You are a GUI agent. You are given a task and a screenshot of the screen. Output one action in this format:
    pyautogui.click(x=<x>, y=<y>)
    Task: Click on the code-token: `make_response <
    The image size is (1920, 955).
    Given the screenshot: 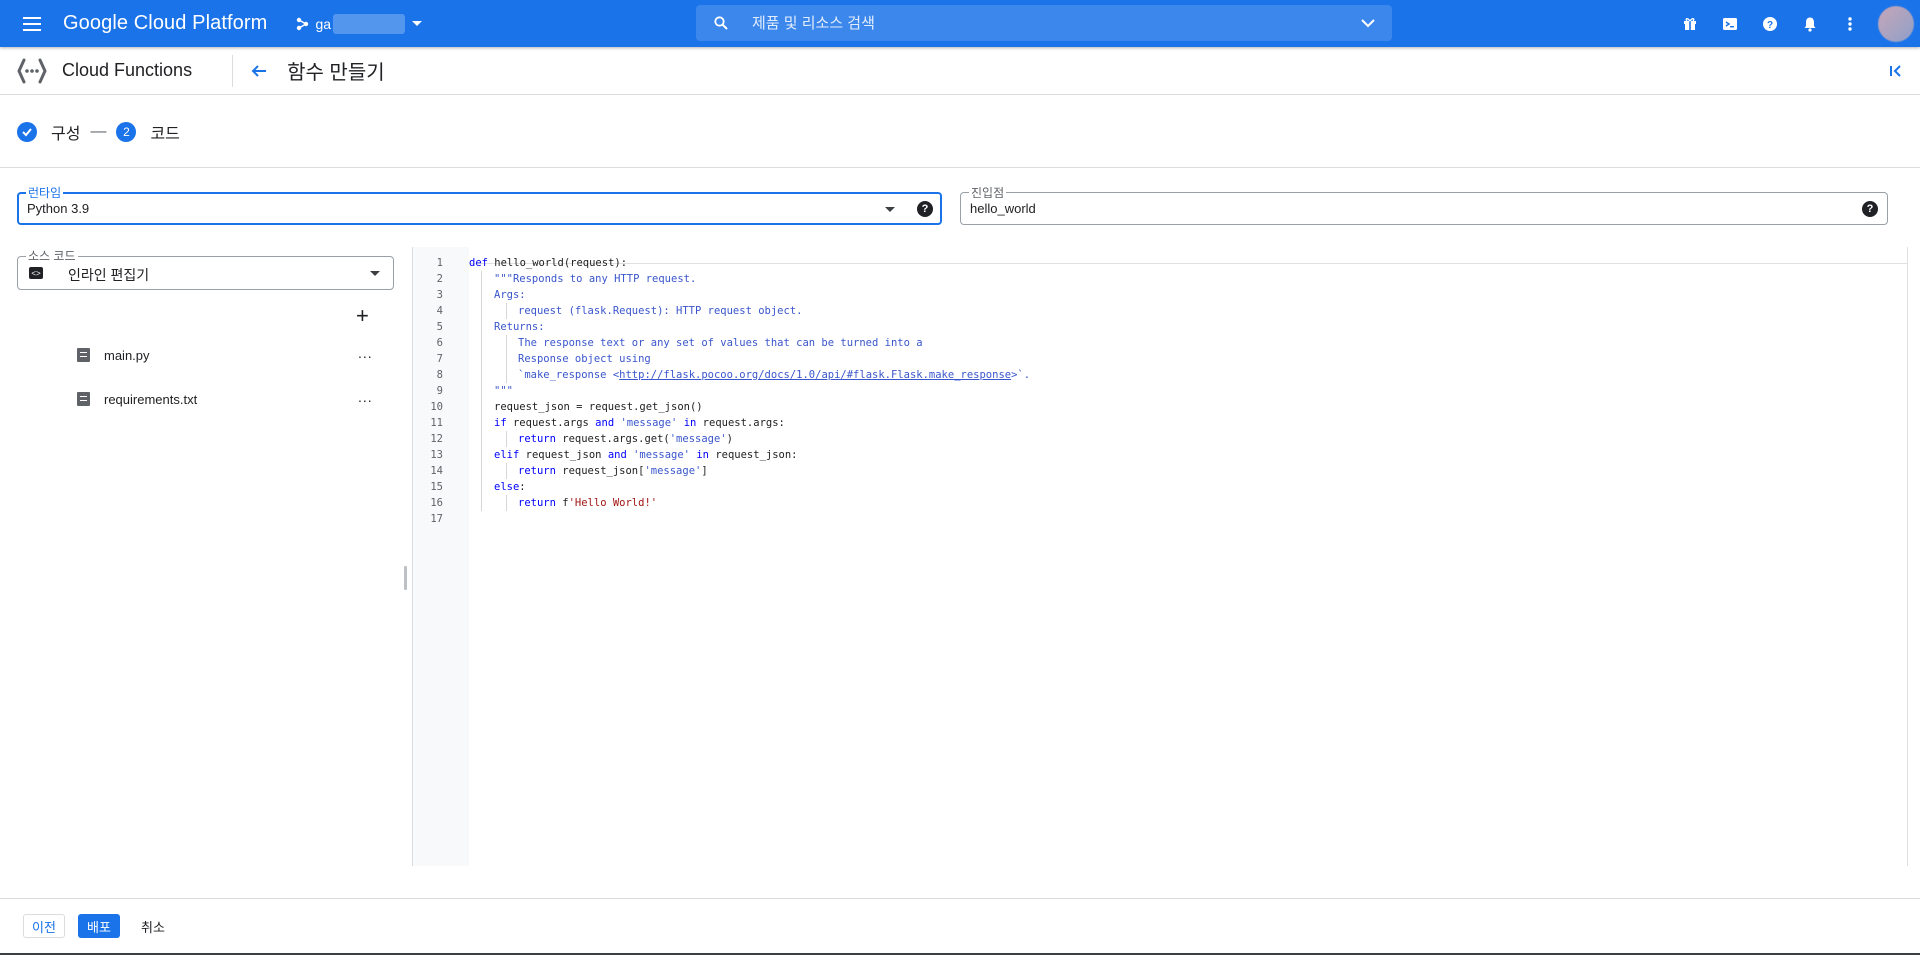 What is the action you would take?
    pyautogui.click(x=569, y=375)
    